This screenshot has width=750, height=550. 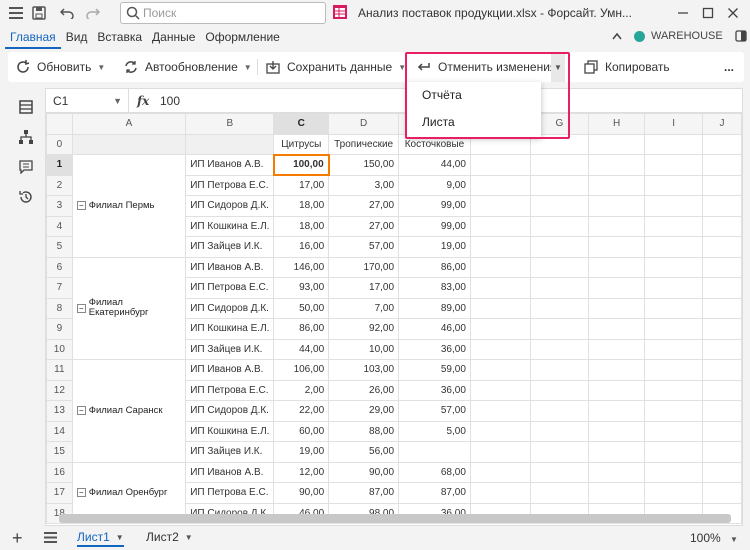 I want to click on cell: 89,00, so click(x=434, y=308).